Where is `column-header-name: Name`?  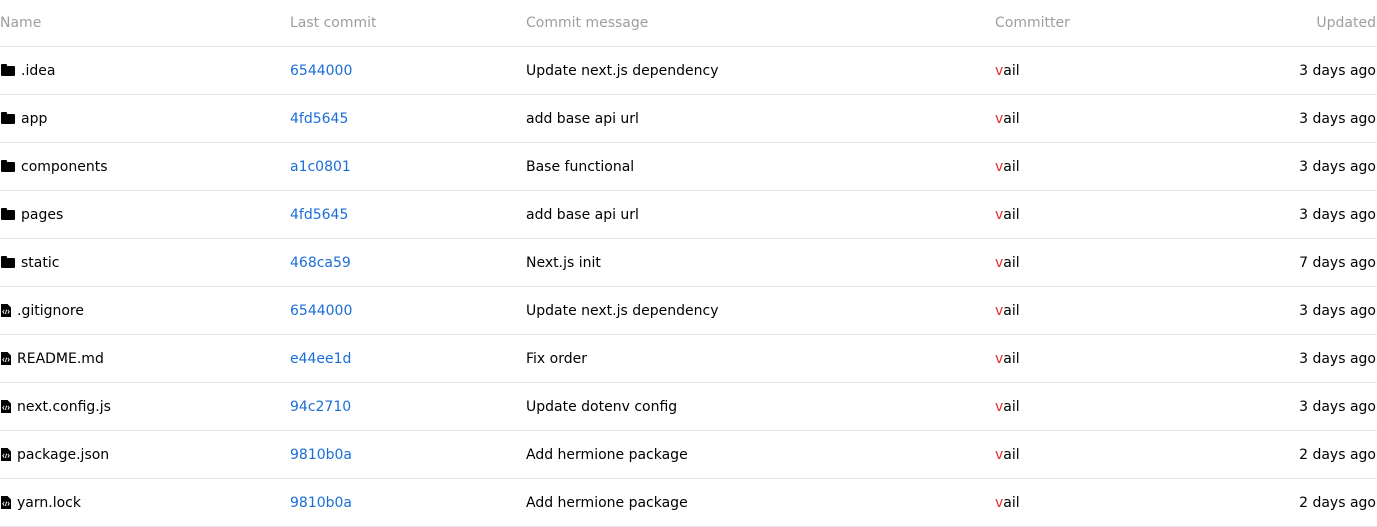
column-header-name: Name is located at coordinates (20, 24).